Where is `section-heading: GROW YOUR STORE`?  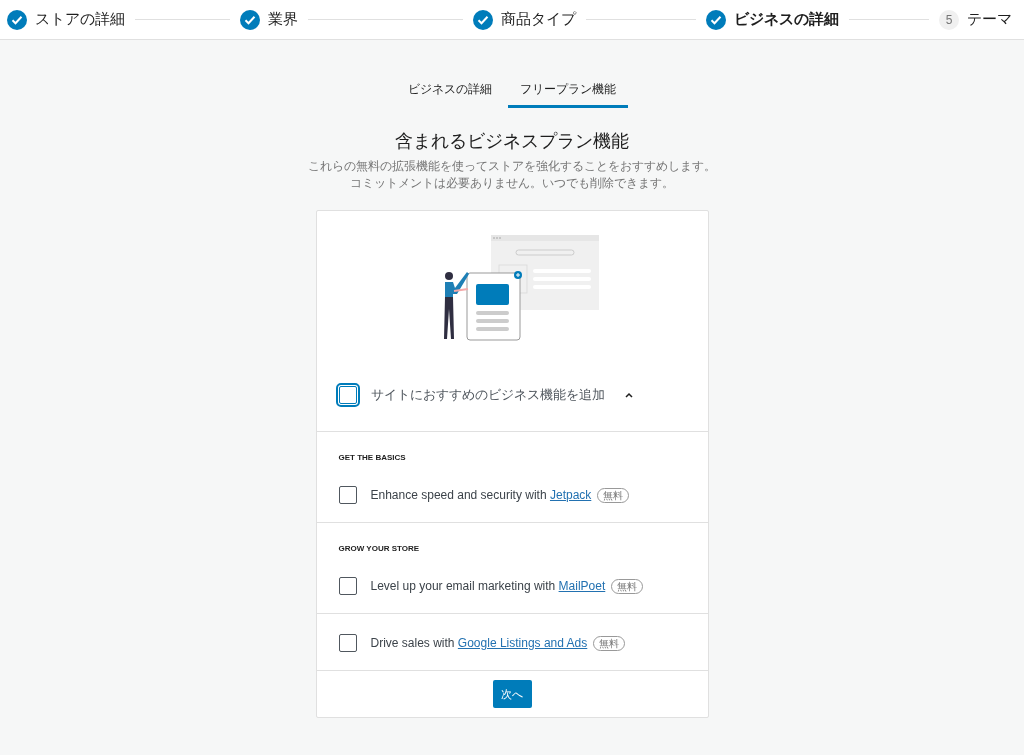 section-heading: GROW YOUR STORE is located at coordinates (379, 549).